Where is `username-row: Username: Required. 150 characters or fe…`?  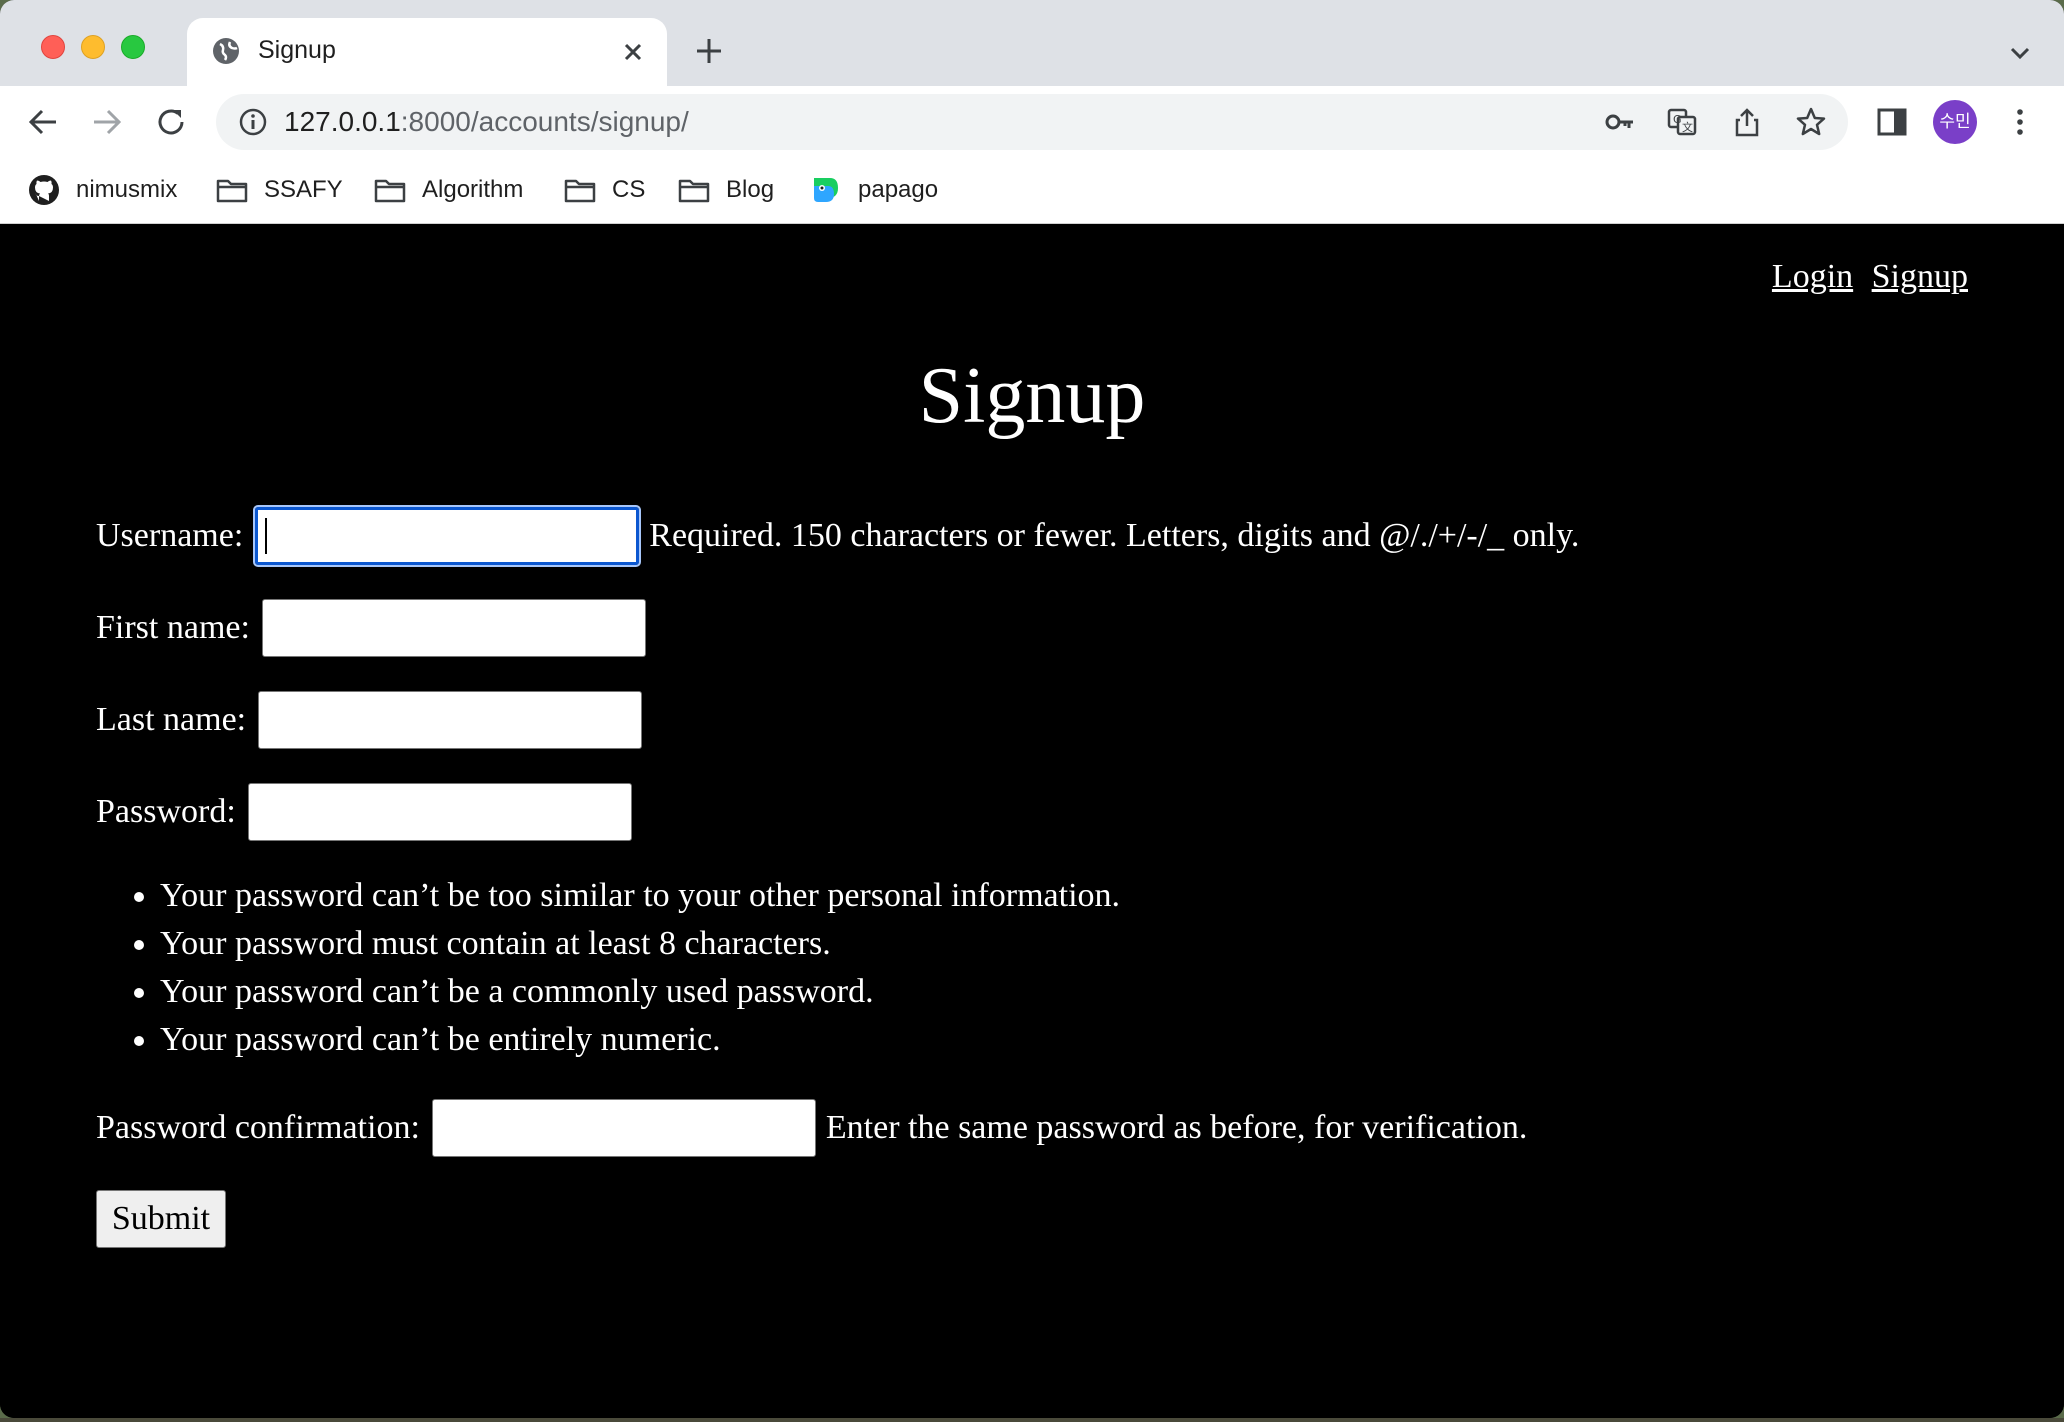
username-row: Username: Required. 150 characters or fe… is located at coordinates (838, 536).